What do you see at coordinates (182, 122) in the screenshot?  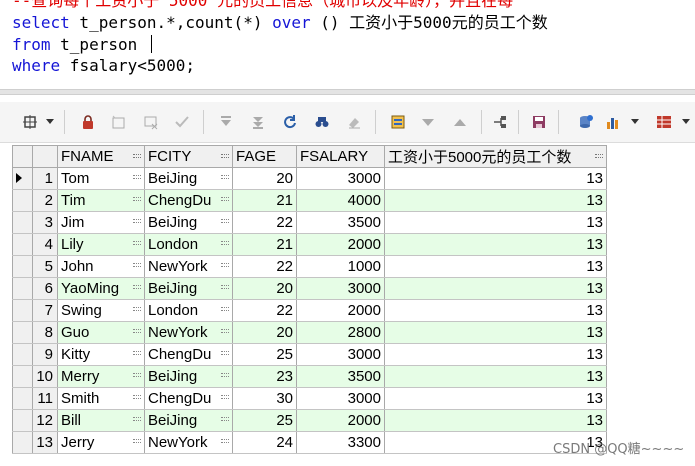 I see `apply-icon` at bounding box center [182, 122].